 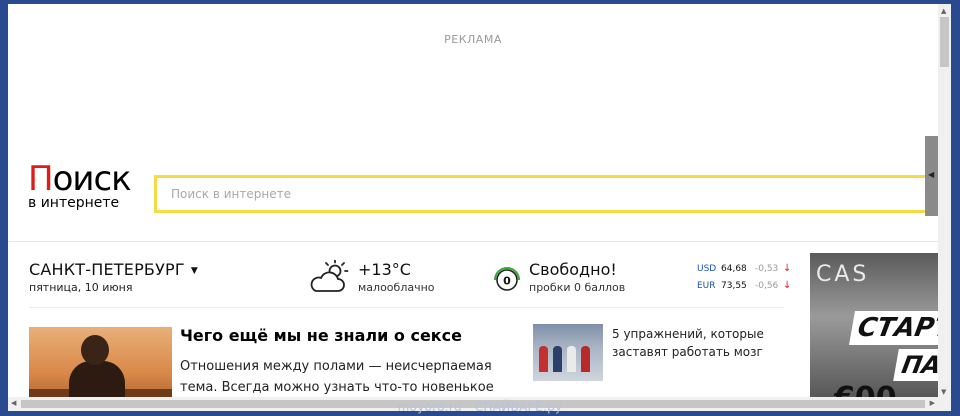 I want to click on vertical-scrollbar: ▲ ▼, so click(x=944, y=200).